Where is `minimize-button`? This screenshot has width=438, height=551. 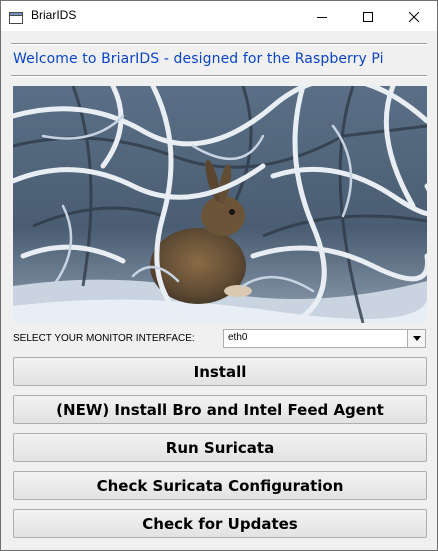 minimize-button is located at coordinates (322, 16).